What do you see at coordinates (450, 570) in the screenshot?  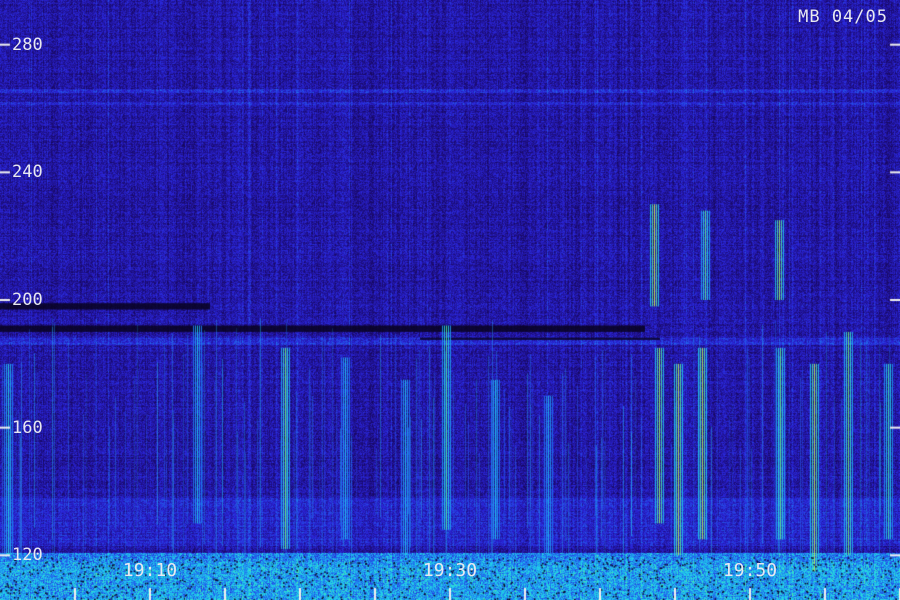 I see `x-tick-label: 19:30` at bounding box center [450, 570].